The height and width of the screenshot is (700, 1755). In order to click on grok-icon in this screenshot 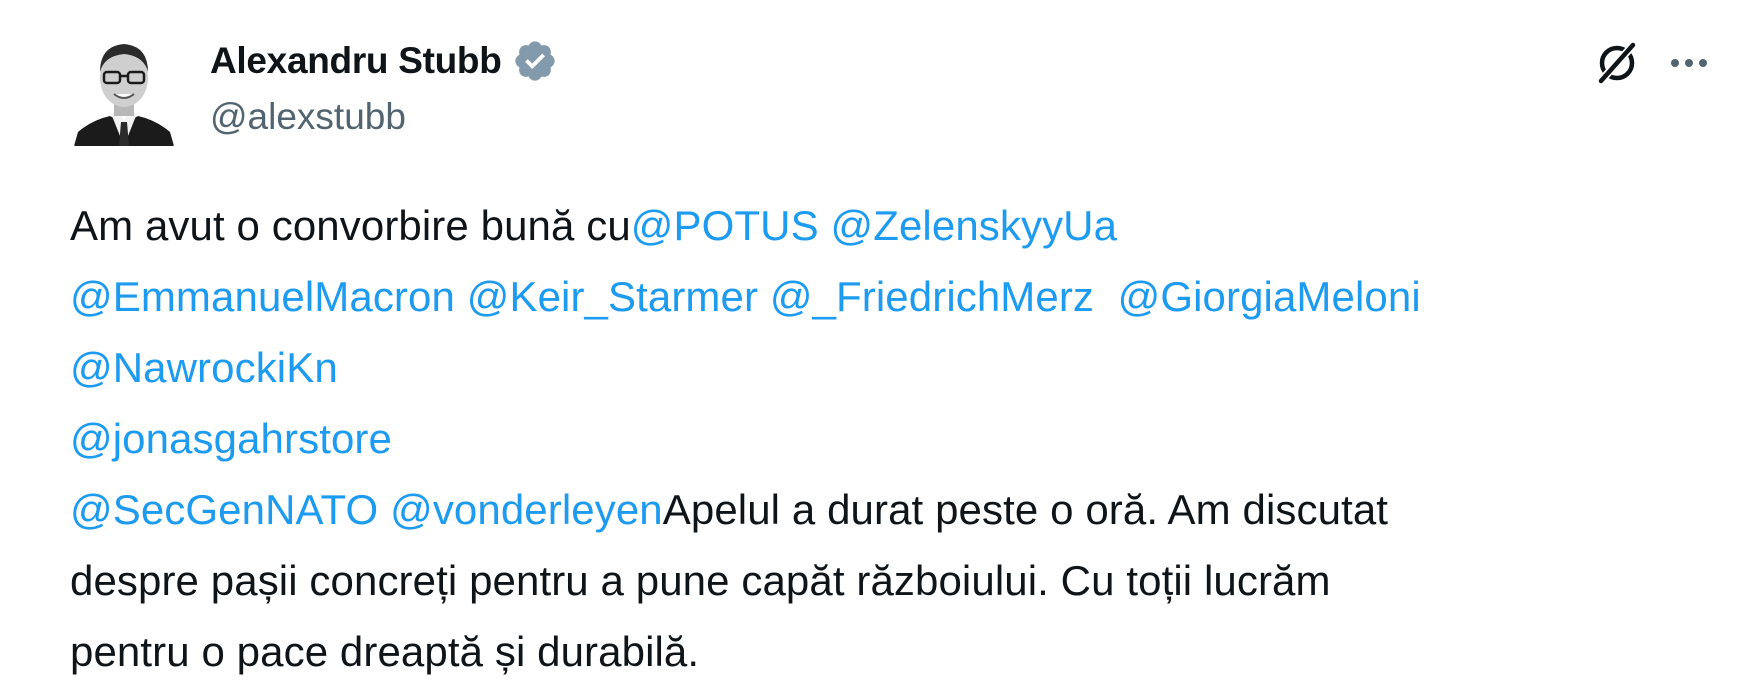, I will do `click(1617, 63)`.